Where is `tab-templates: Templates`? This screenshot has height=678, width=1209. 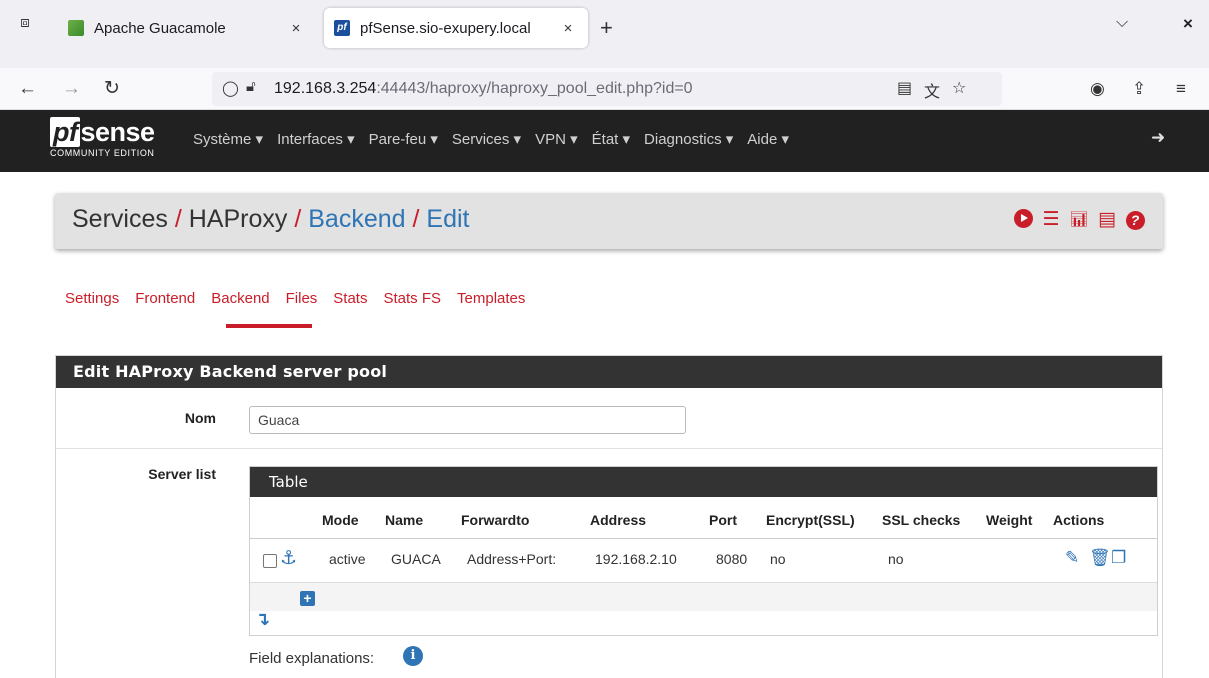 tab-templates: Templates is located at coordinates (491, 298).